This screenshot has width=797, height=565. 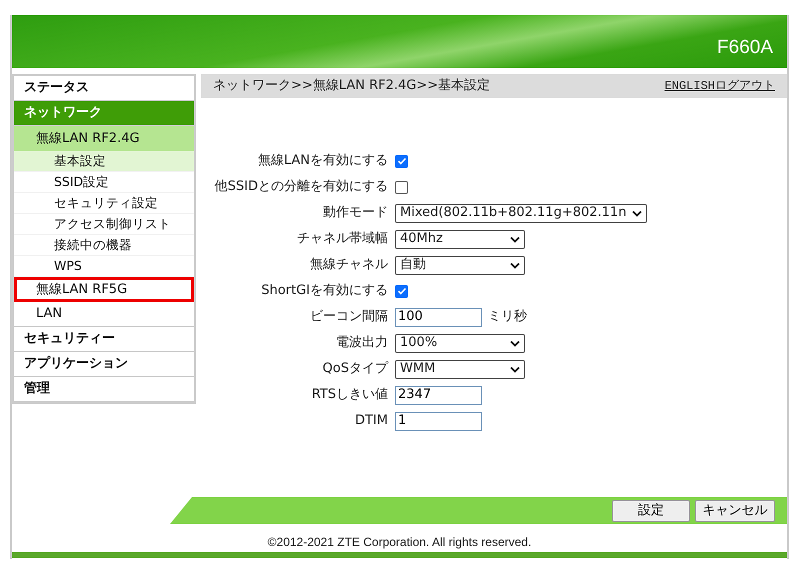 What do you see at coordinates (438, 421) in the screenshot?
I see `input-field: 1` at bounding box center [438, 421].